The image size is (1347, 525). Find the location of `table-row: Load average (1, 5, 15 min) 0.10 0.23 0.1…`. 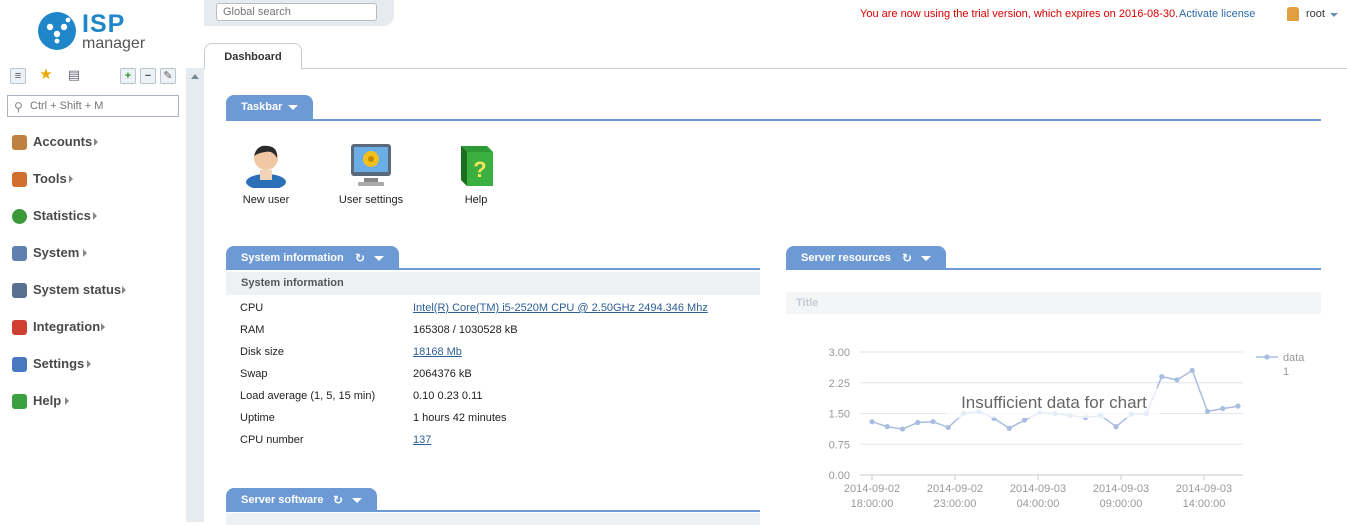

table-row: Load average (1, 5, 15 min) 0.10 0.23 0.1… is located at coordinates (493, 396).